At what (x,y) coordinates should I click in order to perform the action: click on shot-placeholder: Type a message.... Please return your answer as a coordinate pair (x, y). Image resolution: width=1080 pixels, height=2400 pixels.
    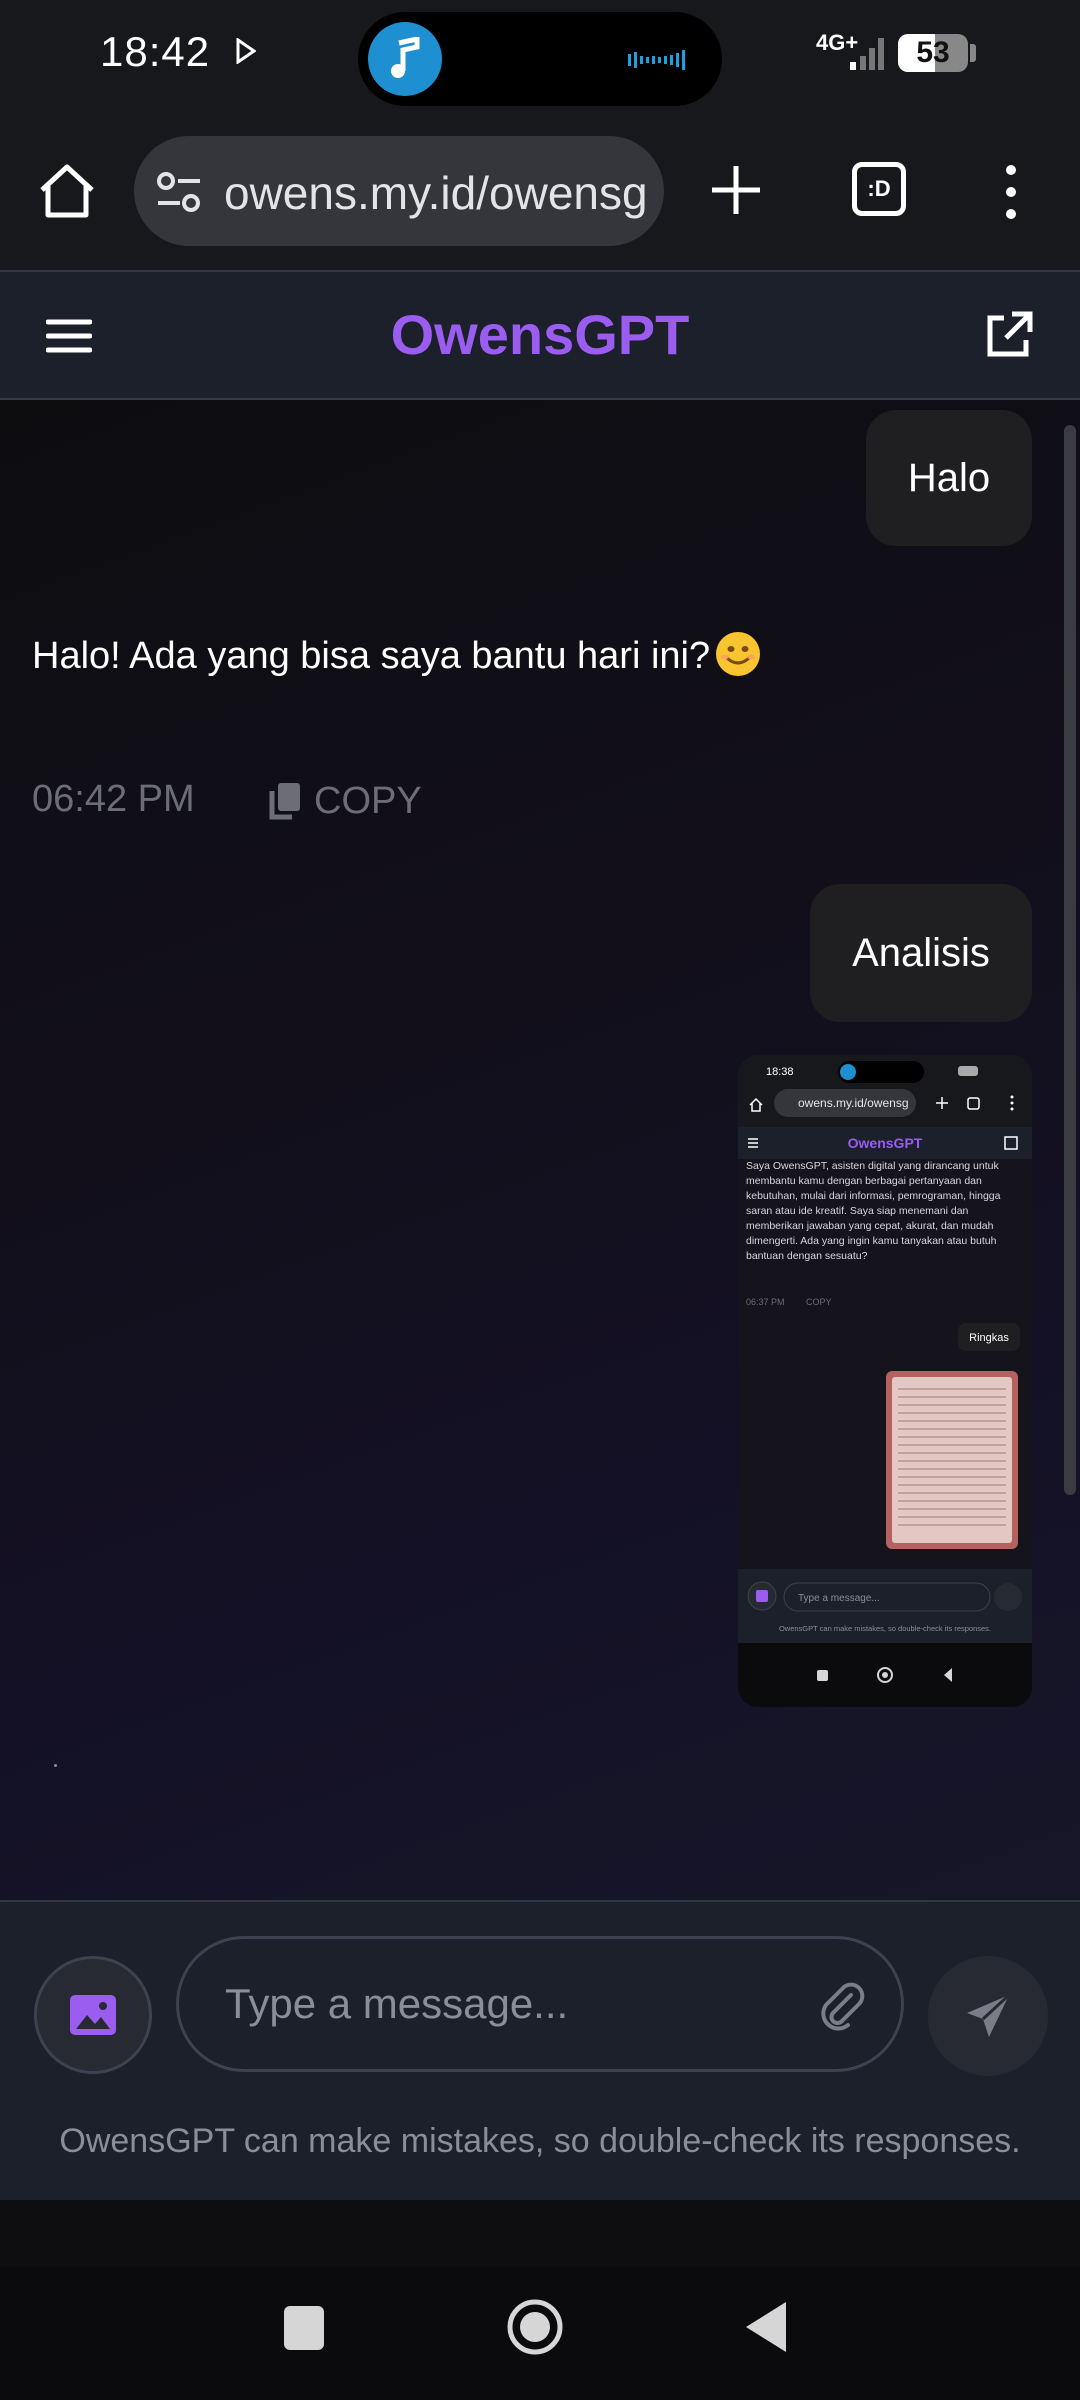
    Looking at the image, I should click on (839, 1598).